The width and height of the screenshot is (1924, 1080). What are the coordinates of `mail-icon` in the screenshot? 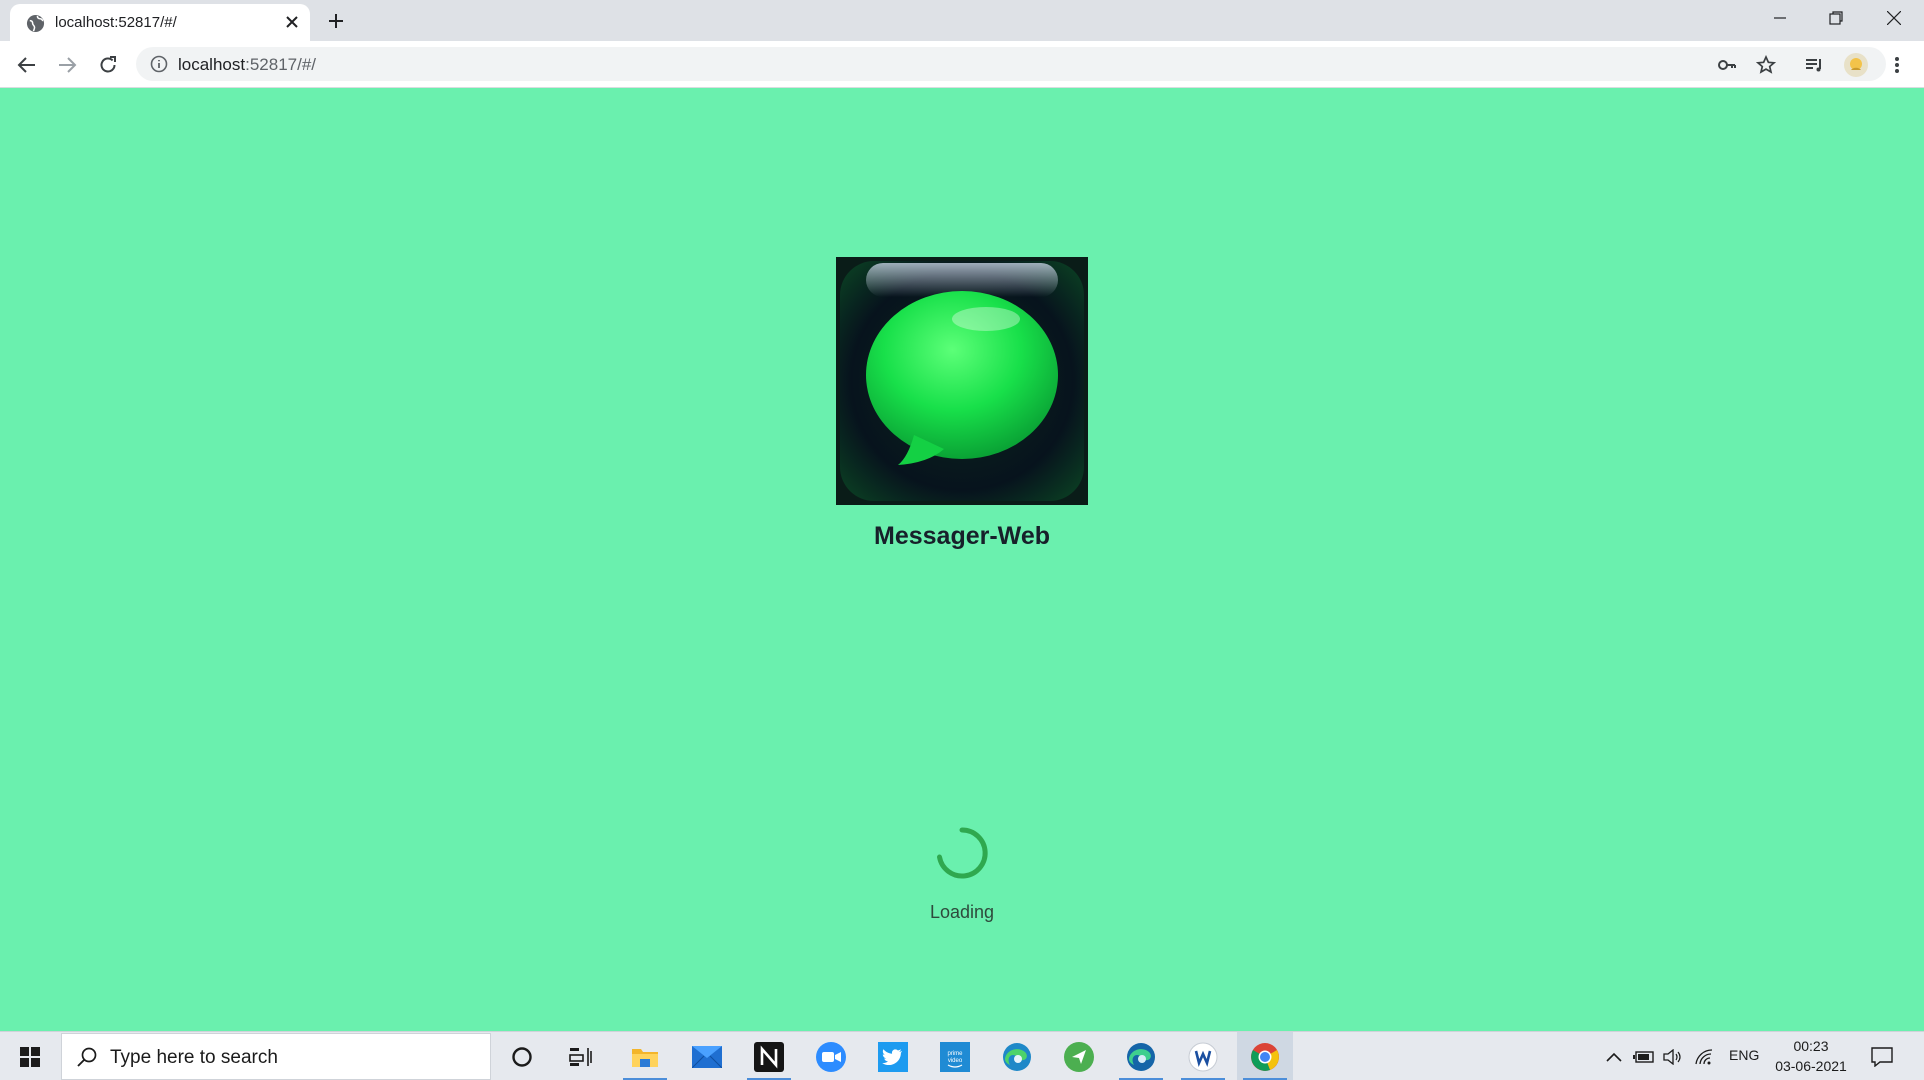 It's located at (707, 1056).